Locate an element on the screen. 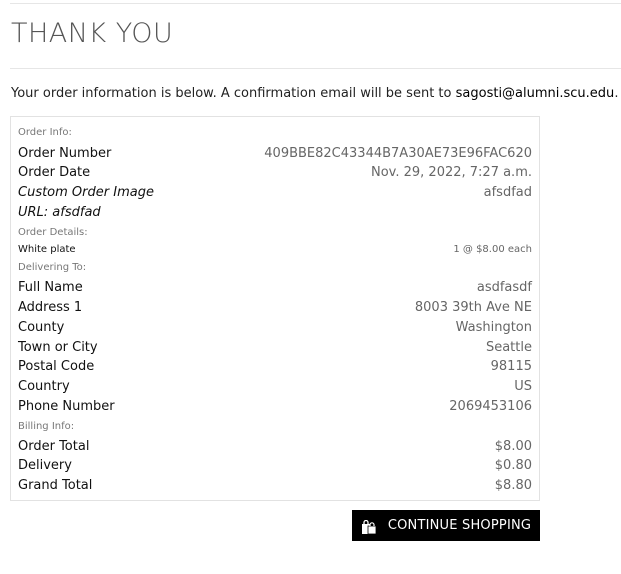 The image size is (621, 574). postal-code-row: Postal Code 98115 is located at coordinates (275, 366).